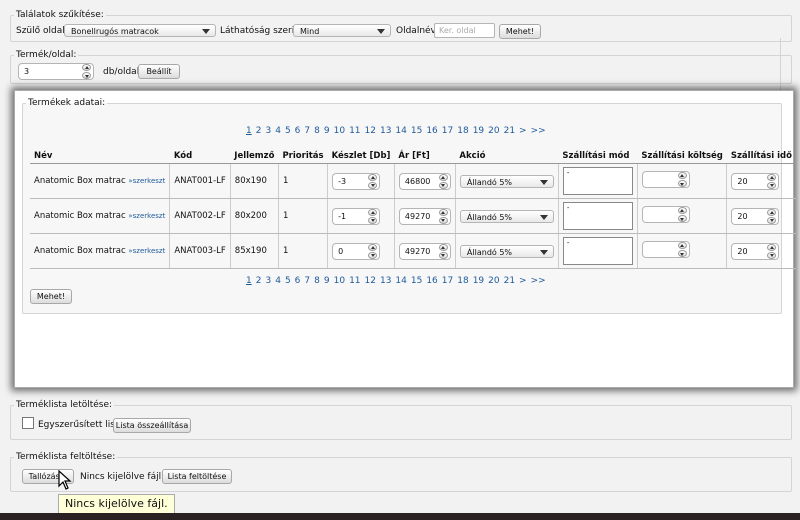  Describe the element at coordinates (464, 30) in the screenshot. I see `pagename-input: Ker. oldal` at that location.